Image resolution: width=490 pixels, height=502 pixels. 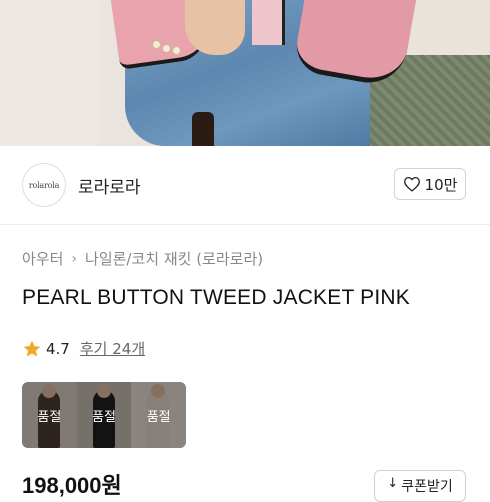 I want to click on variant-thumbnails: 품절 품절 품절, so click(x=104, y=415).